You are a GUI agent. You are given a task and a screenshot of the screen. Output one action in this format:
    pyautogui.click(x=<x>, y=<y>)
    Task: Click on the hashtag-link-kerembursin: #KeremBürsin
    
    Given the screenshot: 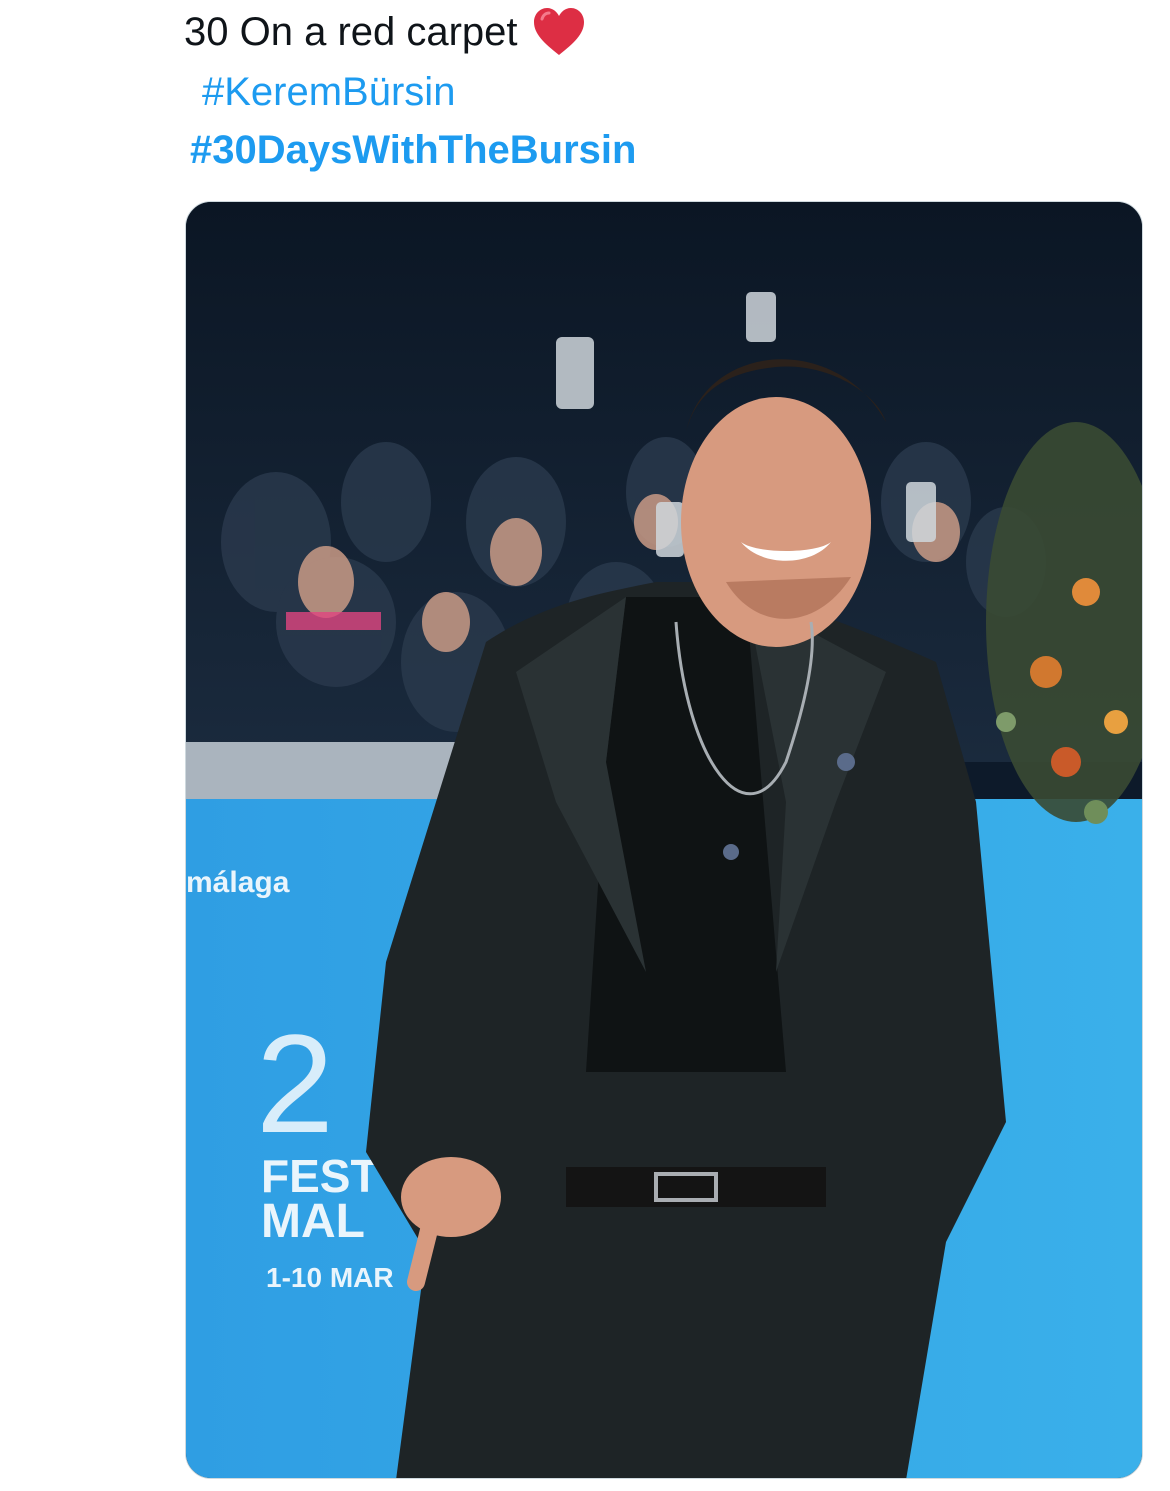 What is the action you would take?
    pyautogui.click(x=673, y=92)
    